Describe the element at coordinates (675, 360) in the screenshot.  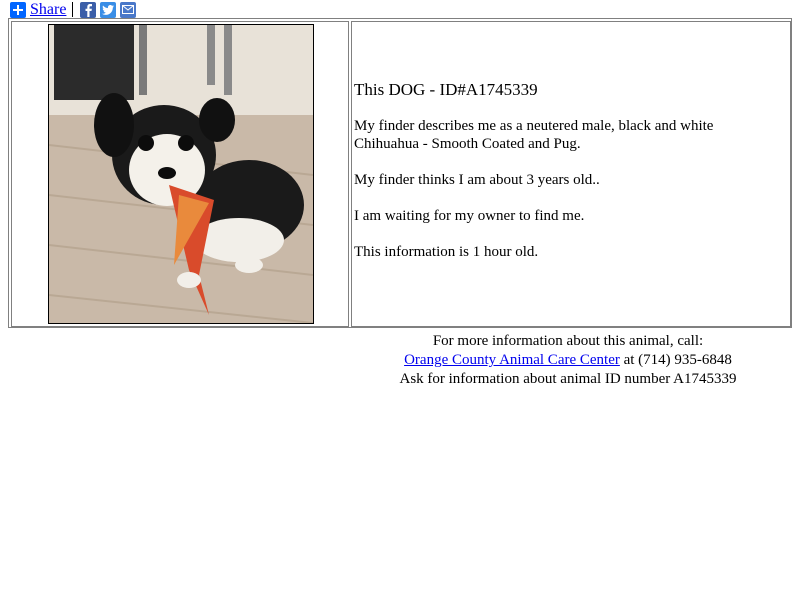
I see `phone-number: at (714) 935-6848` at that location.